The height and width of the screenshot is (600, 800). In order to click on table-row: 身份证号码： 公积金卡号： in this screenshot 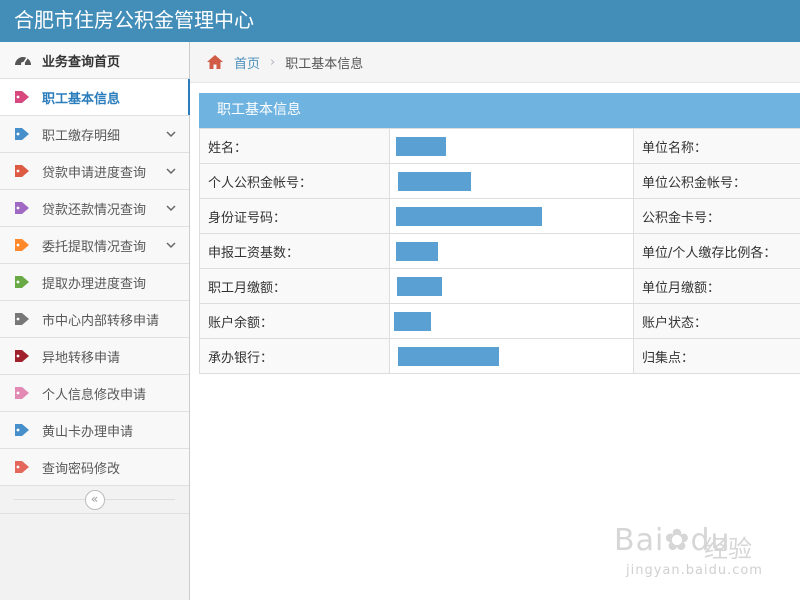, I will do `click(499, 216)`.